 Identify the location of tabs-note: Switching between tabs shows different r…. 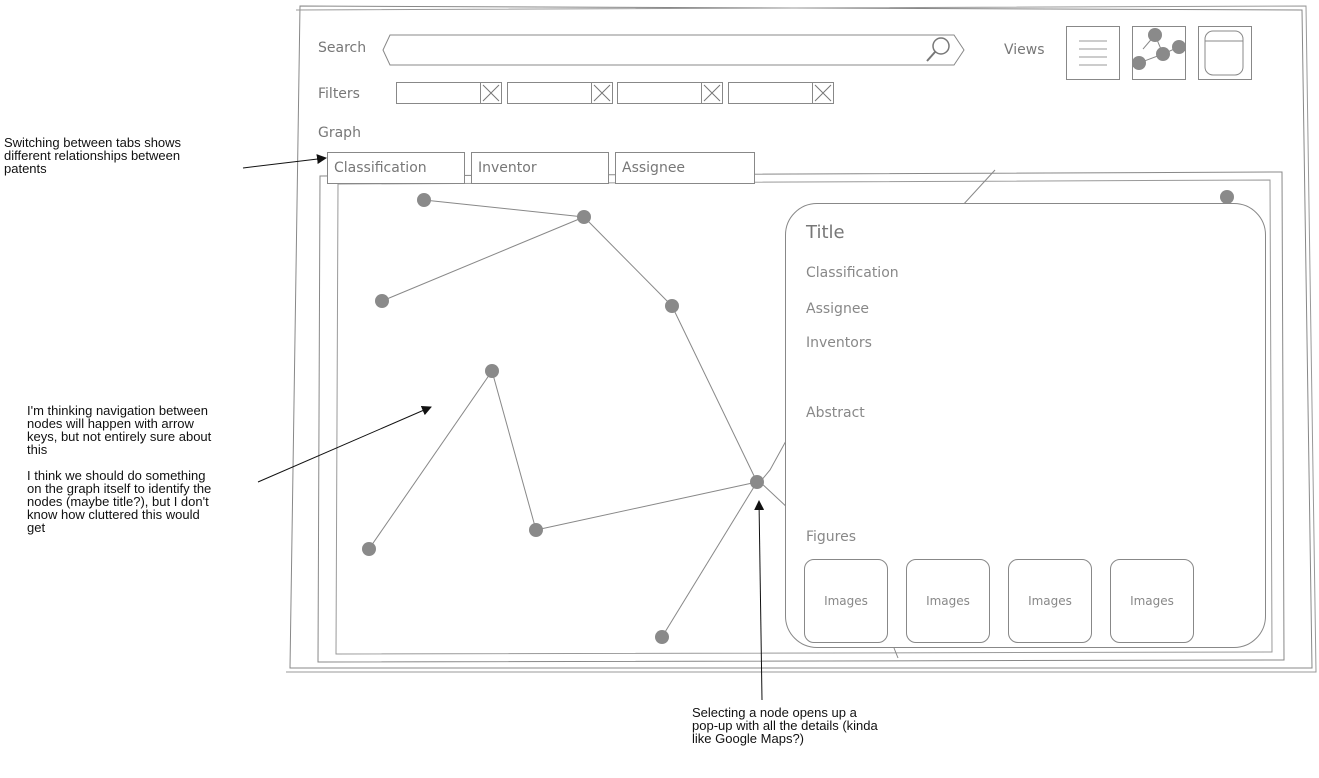
(93, 155).